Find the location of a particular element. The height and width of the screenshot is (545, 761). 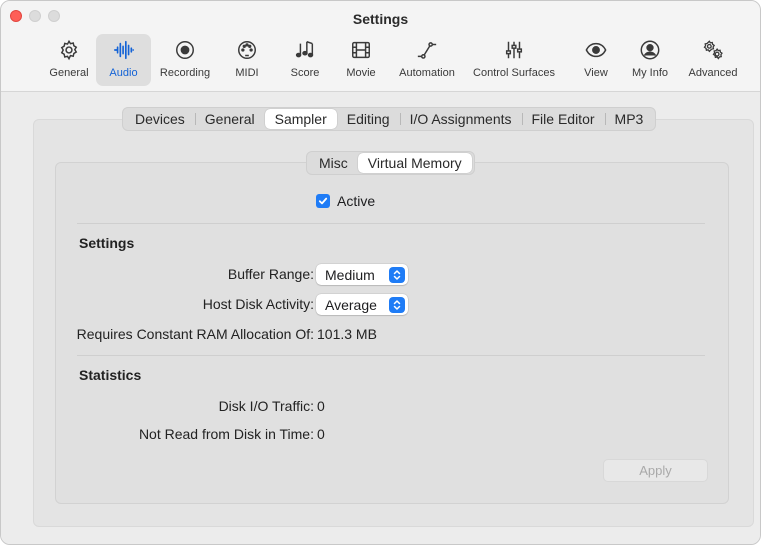

midi-icon is located at coordinates (247, 50).